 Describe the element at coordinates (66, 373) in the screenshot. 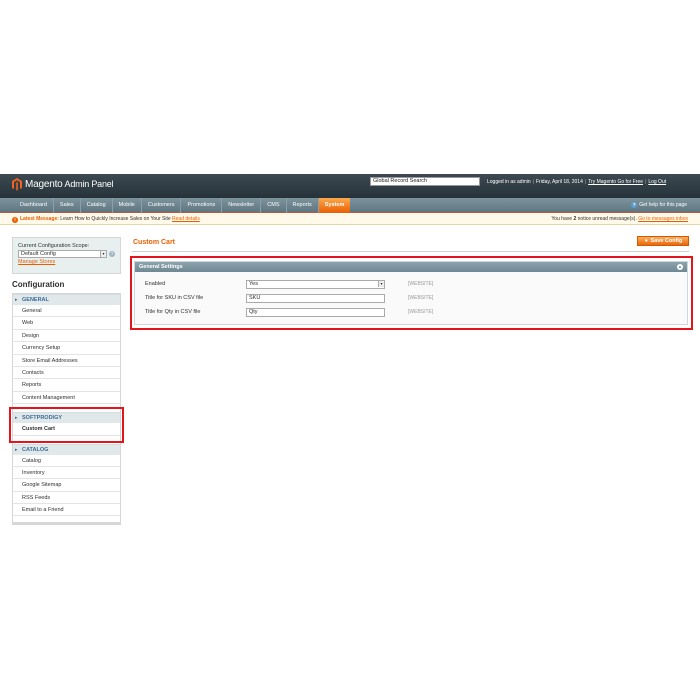

I see `sidebar-item-contacts: Contacts` at that location.